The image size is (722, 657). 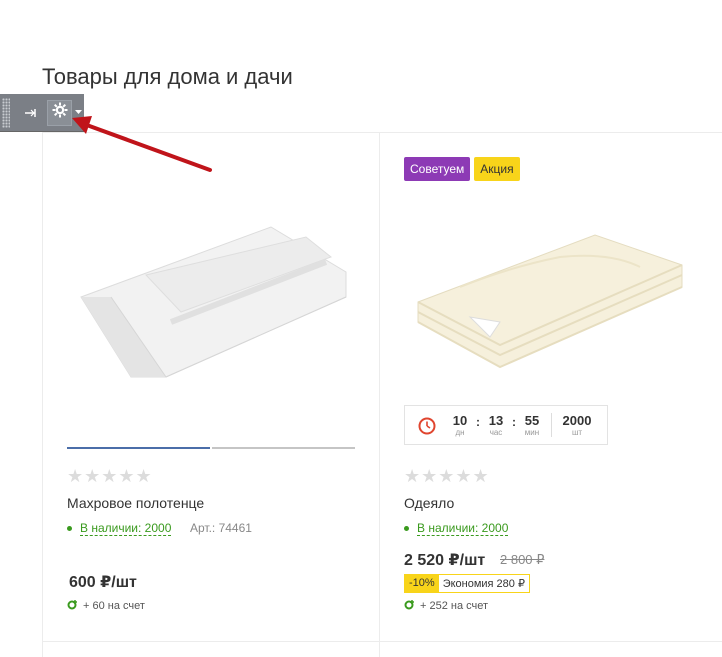 I want to click on timer-quantity-label: шт, so click(x=577, y=432).